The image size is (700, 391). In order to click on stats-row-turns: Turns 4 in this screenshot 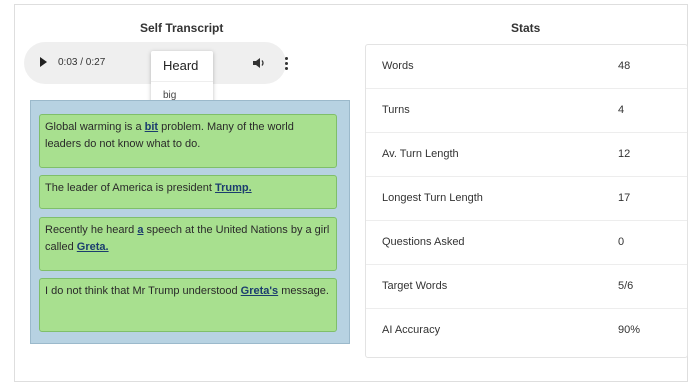, I will do `click(526, 111)`.